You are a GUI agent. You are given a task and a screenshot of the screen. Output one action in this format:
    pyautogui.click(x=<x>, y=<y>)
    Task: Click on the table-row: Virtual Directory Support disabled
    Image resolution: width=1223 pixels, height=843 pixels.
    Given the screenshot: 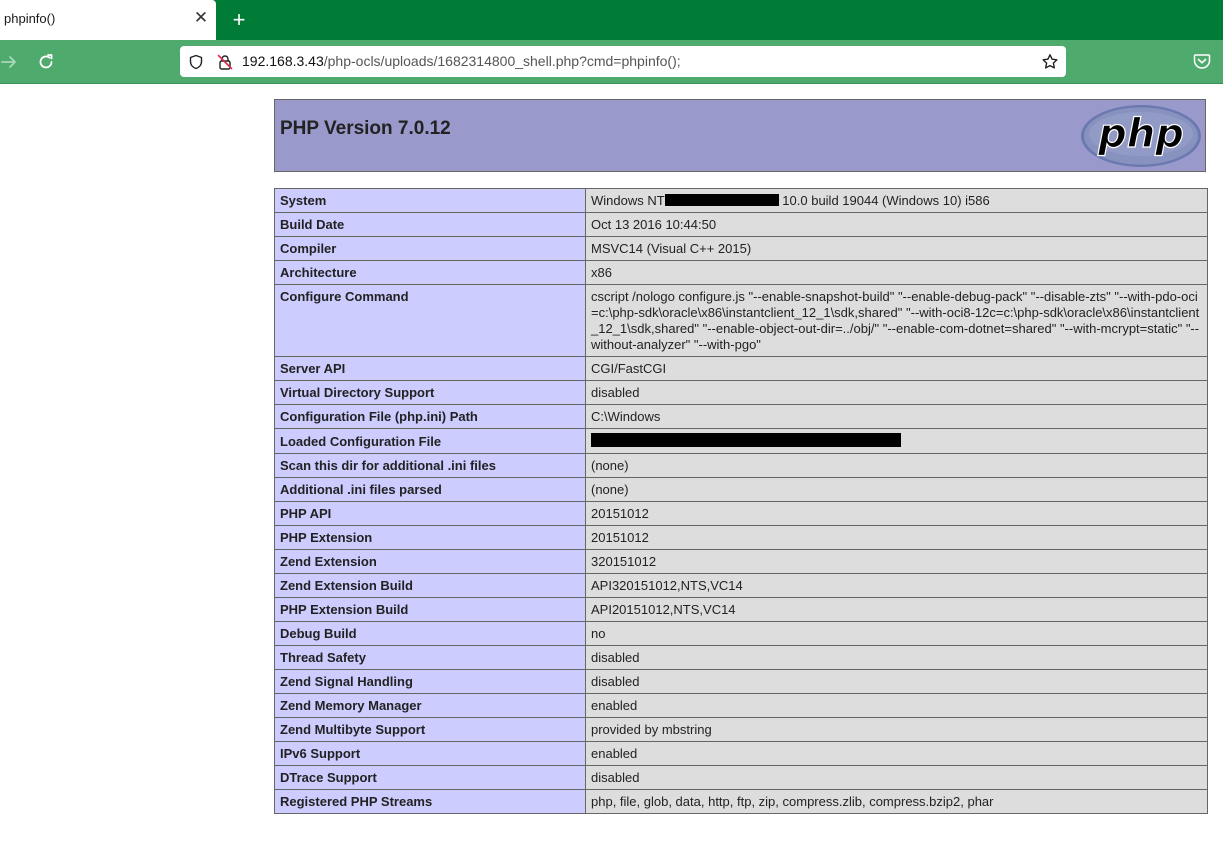 What is the action you would take?
    pyautogui.click(x=741, y=392)
    